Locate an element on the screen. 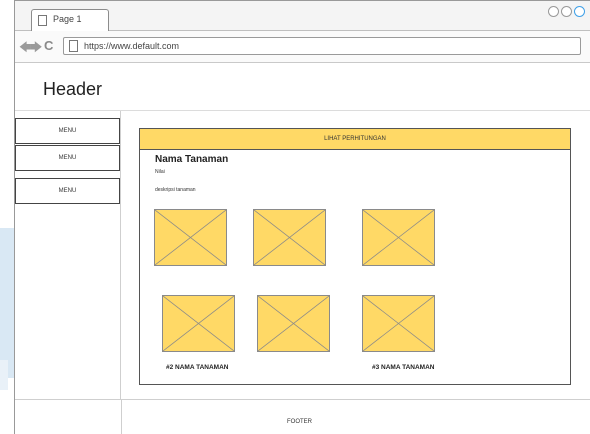 This screenshot has height=434, width=590. minimize-icon is located at coordinates (553, 11).